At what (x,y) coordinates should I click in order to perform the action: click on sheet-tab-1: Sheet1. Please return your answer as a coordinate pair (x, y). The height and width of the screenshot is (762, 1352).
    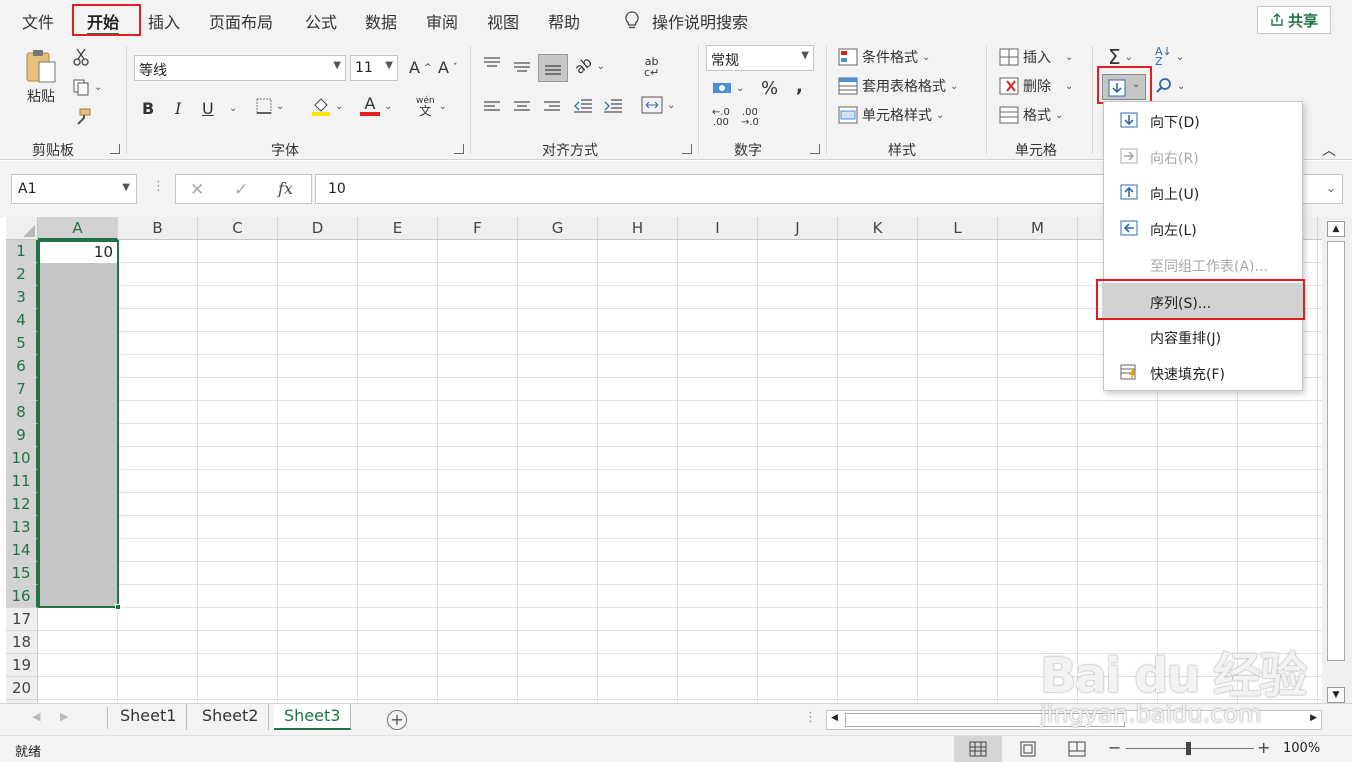
    Looking at the image, I should click on (149, 717).